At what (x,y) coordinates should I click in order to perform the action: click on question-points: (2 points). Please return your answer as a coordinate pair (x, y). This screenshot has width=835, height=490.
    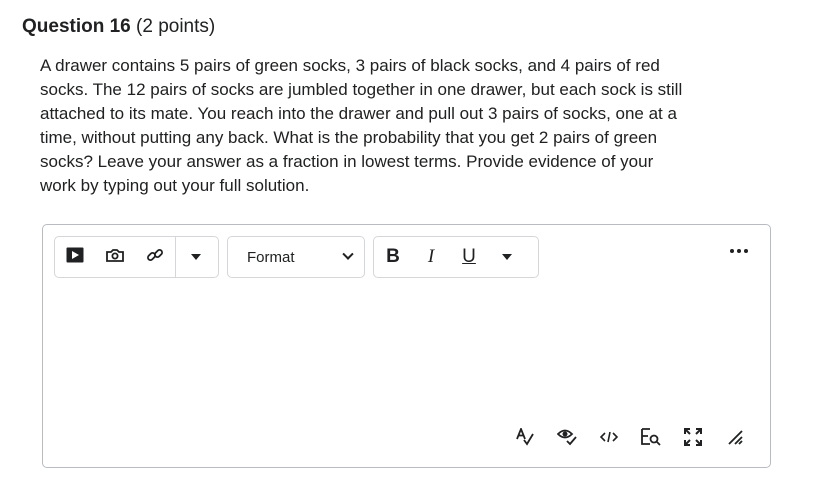
    Looking at the image, I should click on (176, 26).